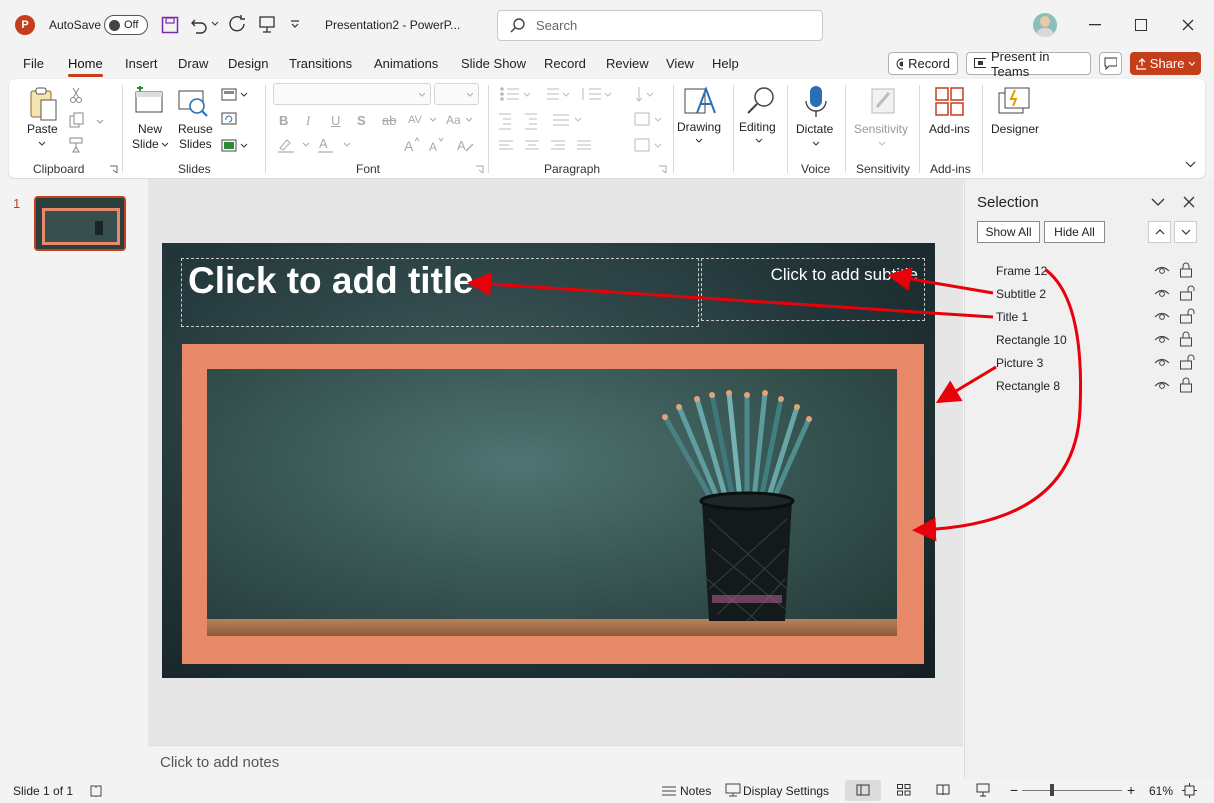 This screenshot has width=1214, height=803. Describe the element at coordinates (1190, 164) in the screenshot. I see `collapse-ribbon-icon` at that location.